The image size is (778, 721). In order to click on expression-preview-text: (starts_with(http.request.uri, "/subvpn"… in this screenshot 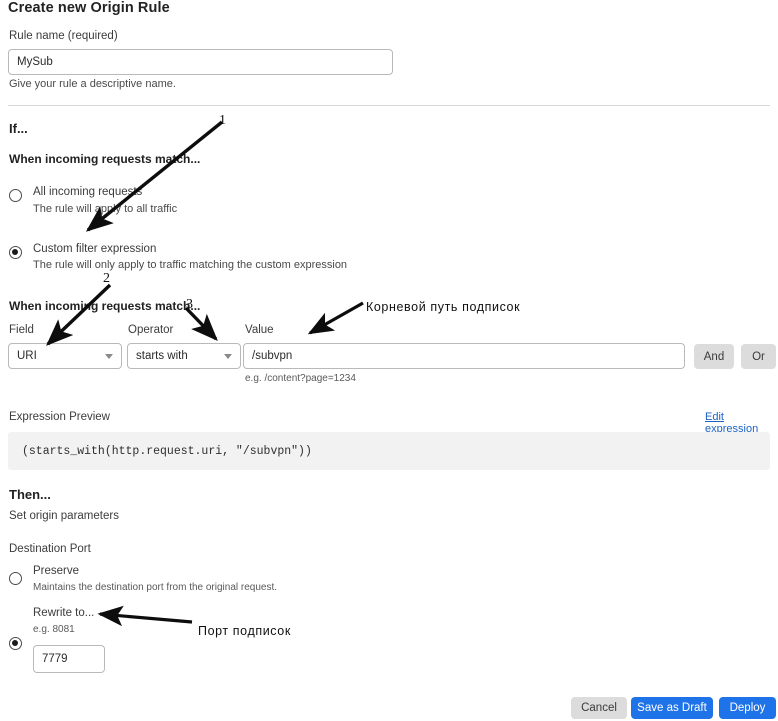, I will do `click(167, 451)`.